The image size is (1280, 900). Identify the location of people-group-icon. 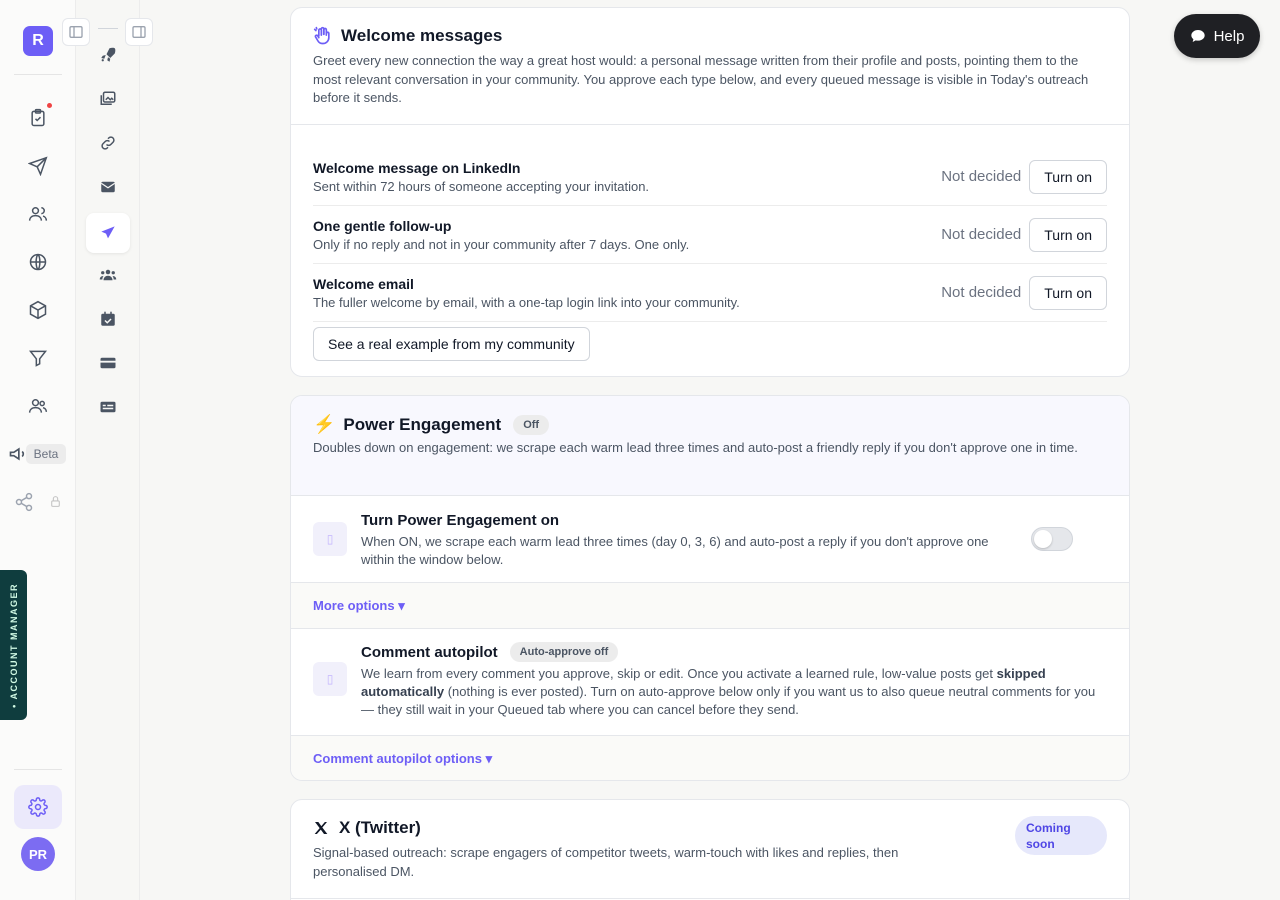
(108, 275).